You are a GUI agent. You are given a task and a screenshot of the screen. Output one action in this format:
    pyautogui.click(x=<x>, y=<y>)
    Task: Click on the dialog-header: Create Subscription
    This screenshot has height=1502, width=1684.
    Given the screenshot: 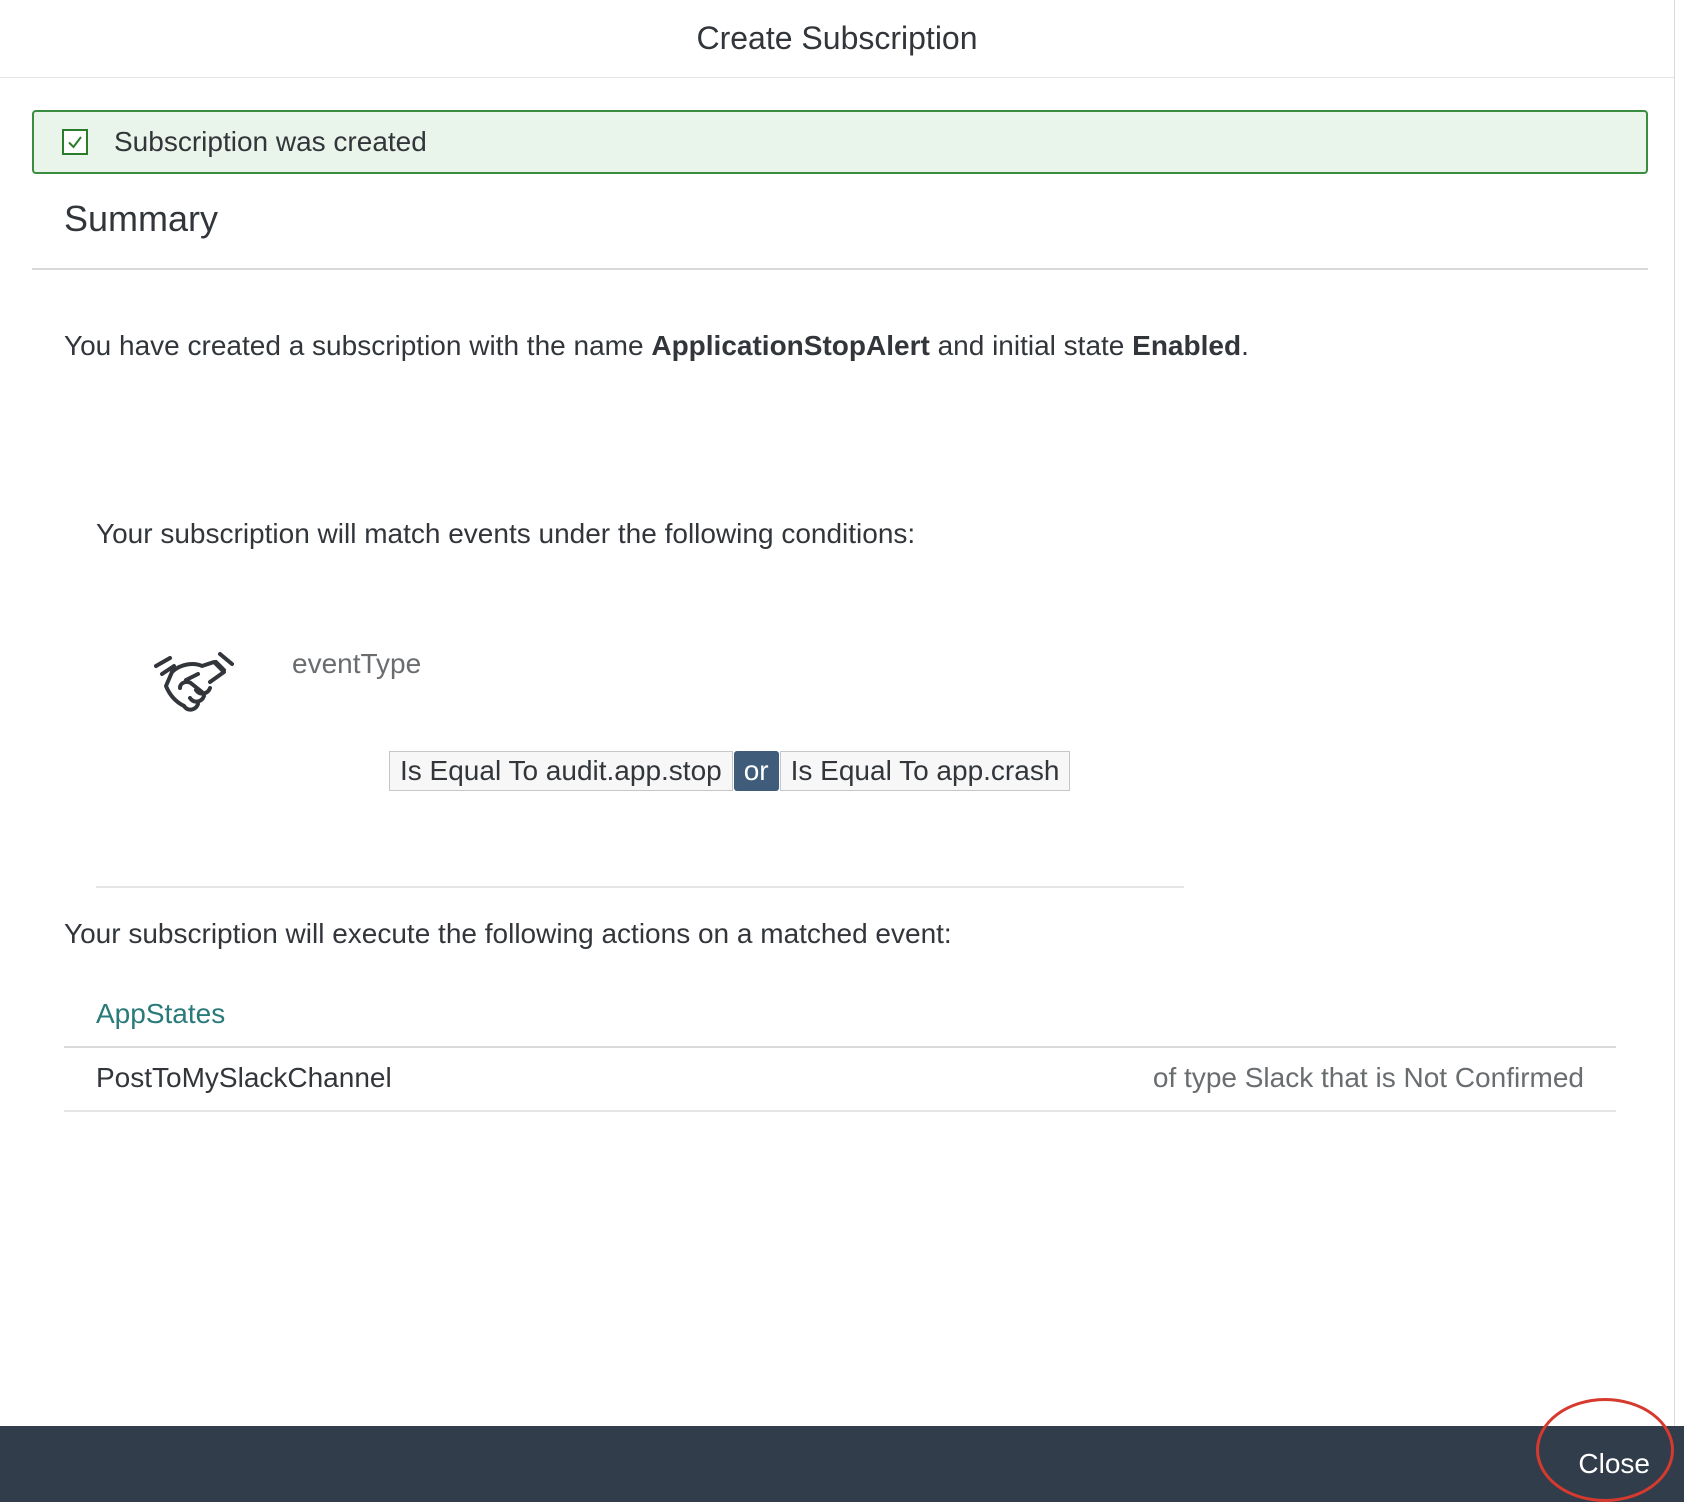 What is the action you would take?
    pyautogui.click(x=837, y=39)
    